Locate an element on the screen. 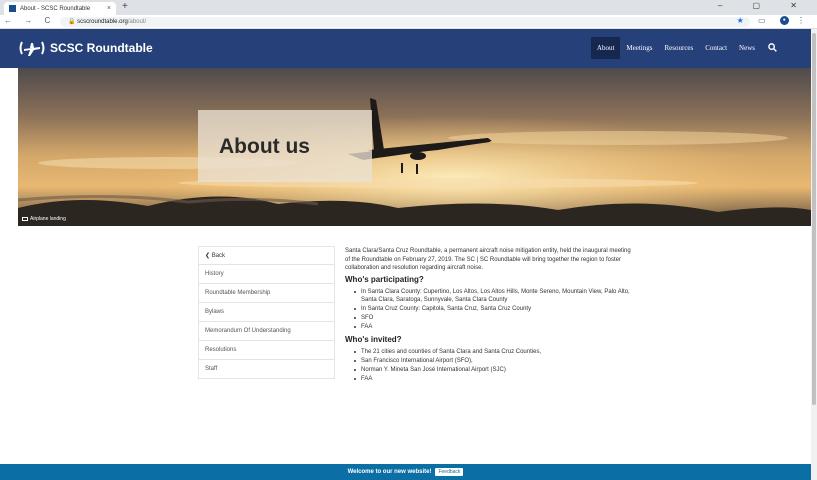 Image resolution: width=817 pixels, height=480 pixels. sidebar-item-bylaws: Bylaws is located at coordinates (266, 312).